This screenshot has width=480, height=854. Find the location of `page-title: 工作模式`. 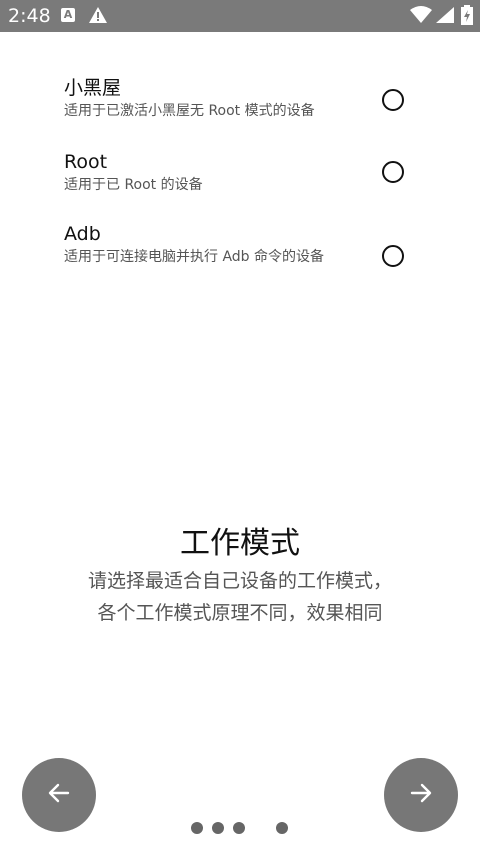

page-title: 工作模式 is located at coordinates (240, 543).